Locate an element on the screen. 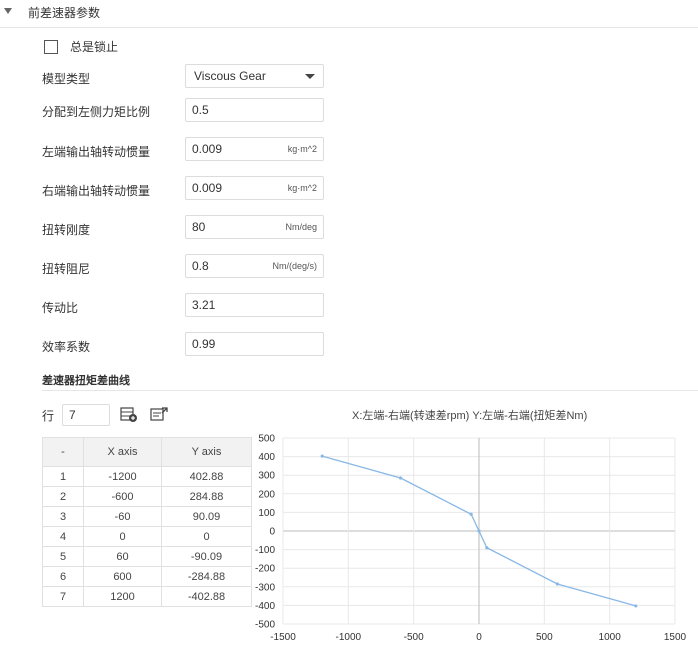 Image resolution: width=698 pixels, height=652 pixels. divider is located at coordinates (349, 27).